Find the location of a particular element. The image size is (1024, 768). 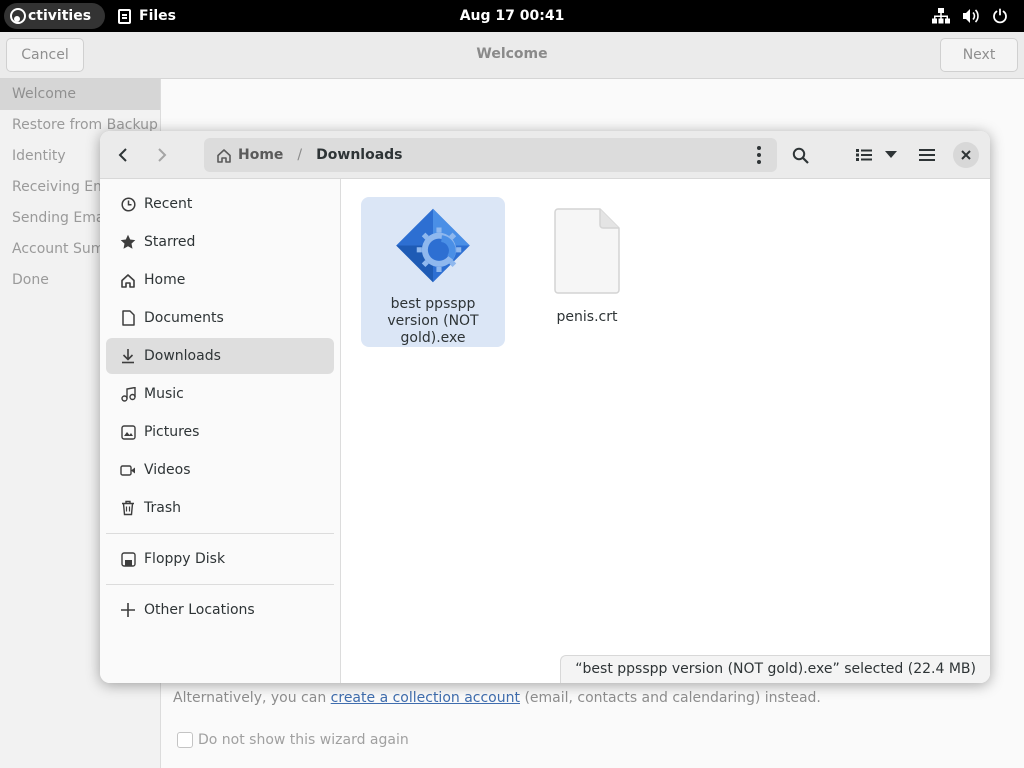

search-button is located at coordinates (800, 155).